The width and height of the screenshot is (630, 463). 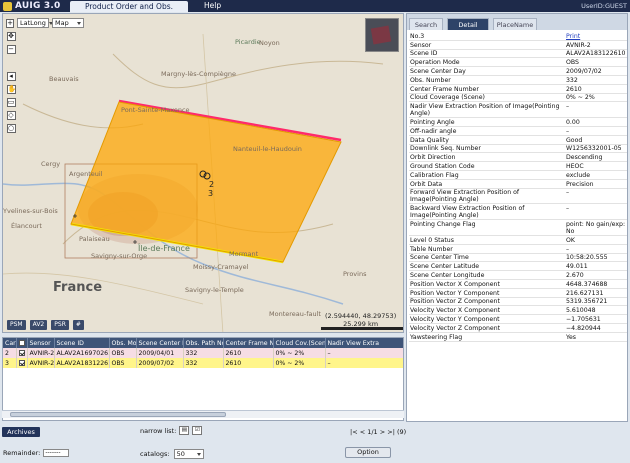 What do you see at coordinates (433, 158) in the screenshot?
I see `detail-key: Orbit Direction` at bounding box center [433, 158].